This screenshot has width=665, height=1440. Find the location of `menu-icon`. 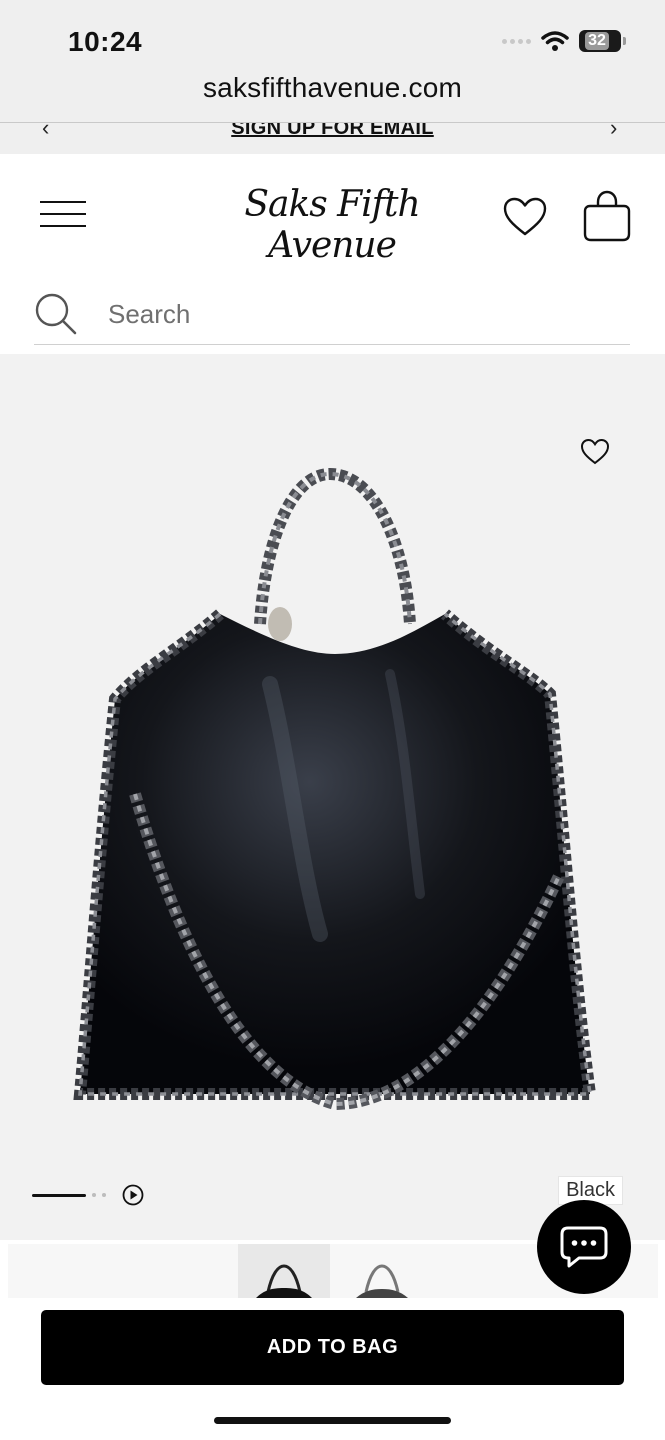

menu-icon is located at coordinates (63, 214).